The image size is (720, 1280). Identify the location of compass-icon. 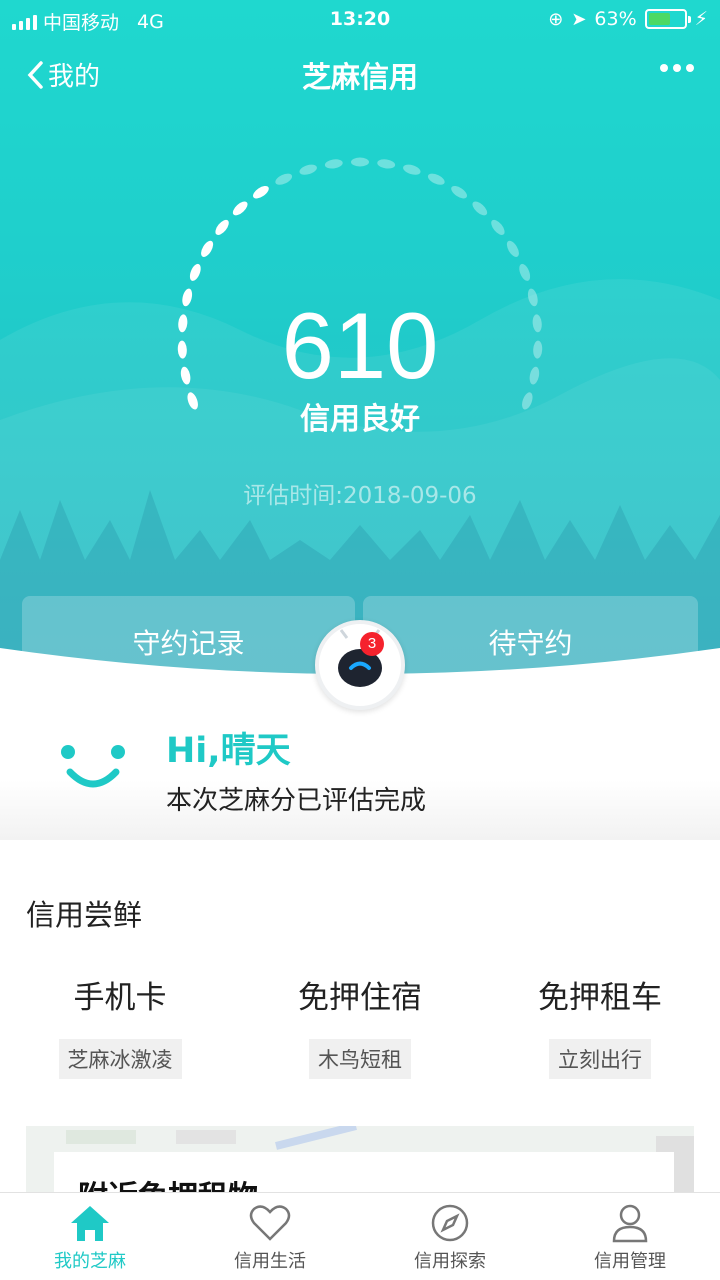
(450, 1223).